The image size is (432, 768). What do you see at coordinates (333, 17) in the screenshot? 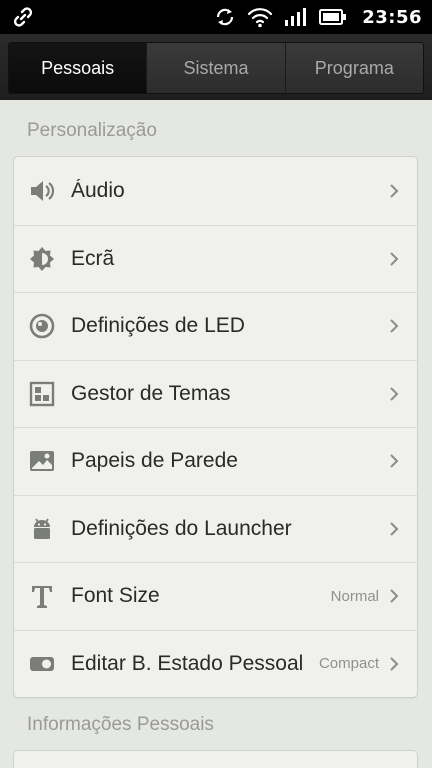
I see `battery-icon` at bounding box center [333, 17].